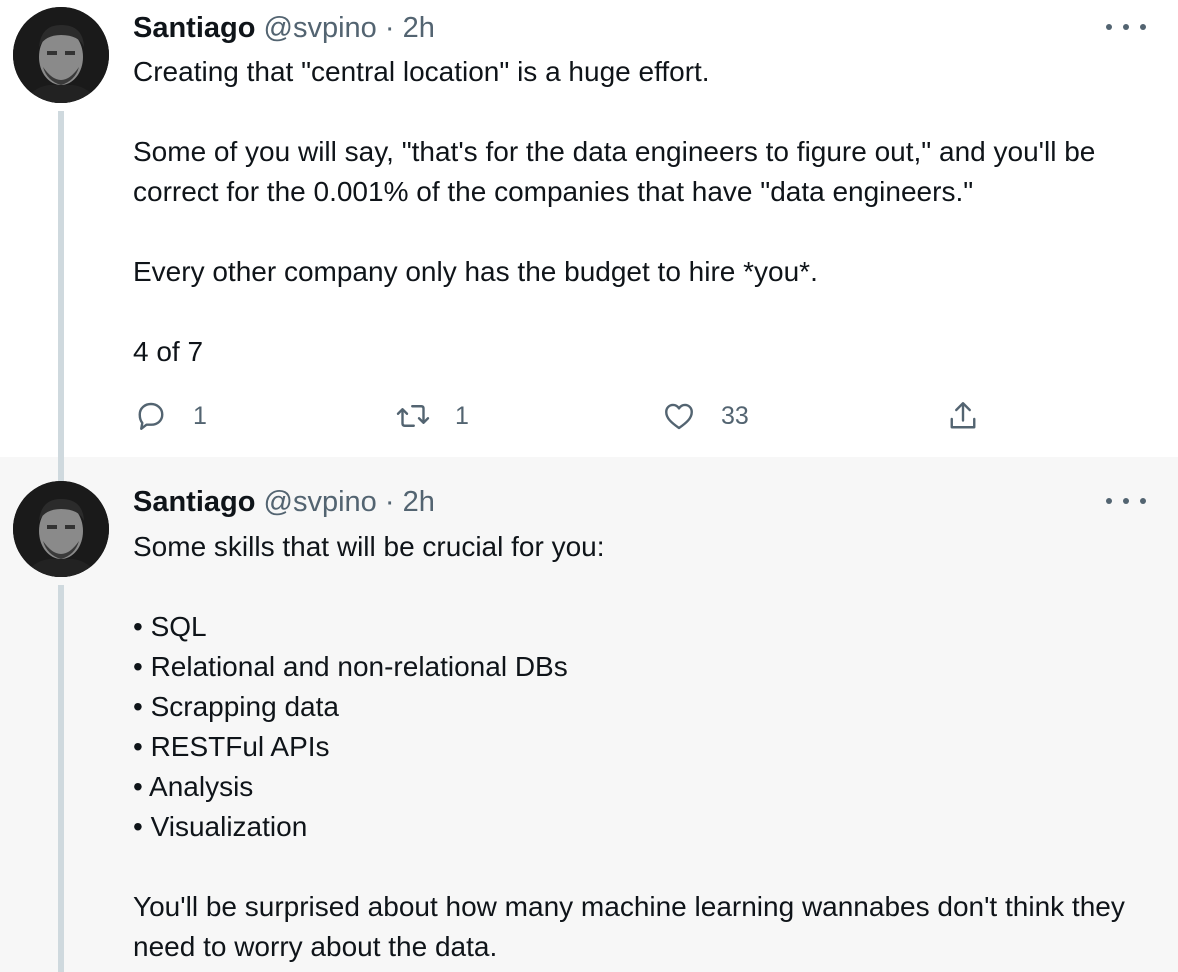 The width and height of the screenshot is (1178, 972). What do you see at coordinates (568, 416) in the screenshot?
I see `tweet-actions-bar: 1 1 33` at bounding box center [568, 416].